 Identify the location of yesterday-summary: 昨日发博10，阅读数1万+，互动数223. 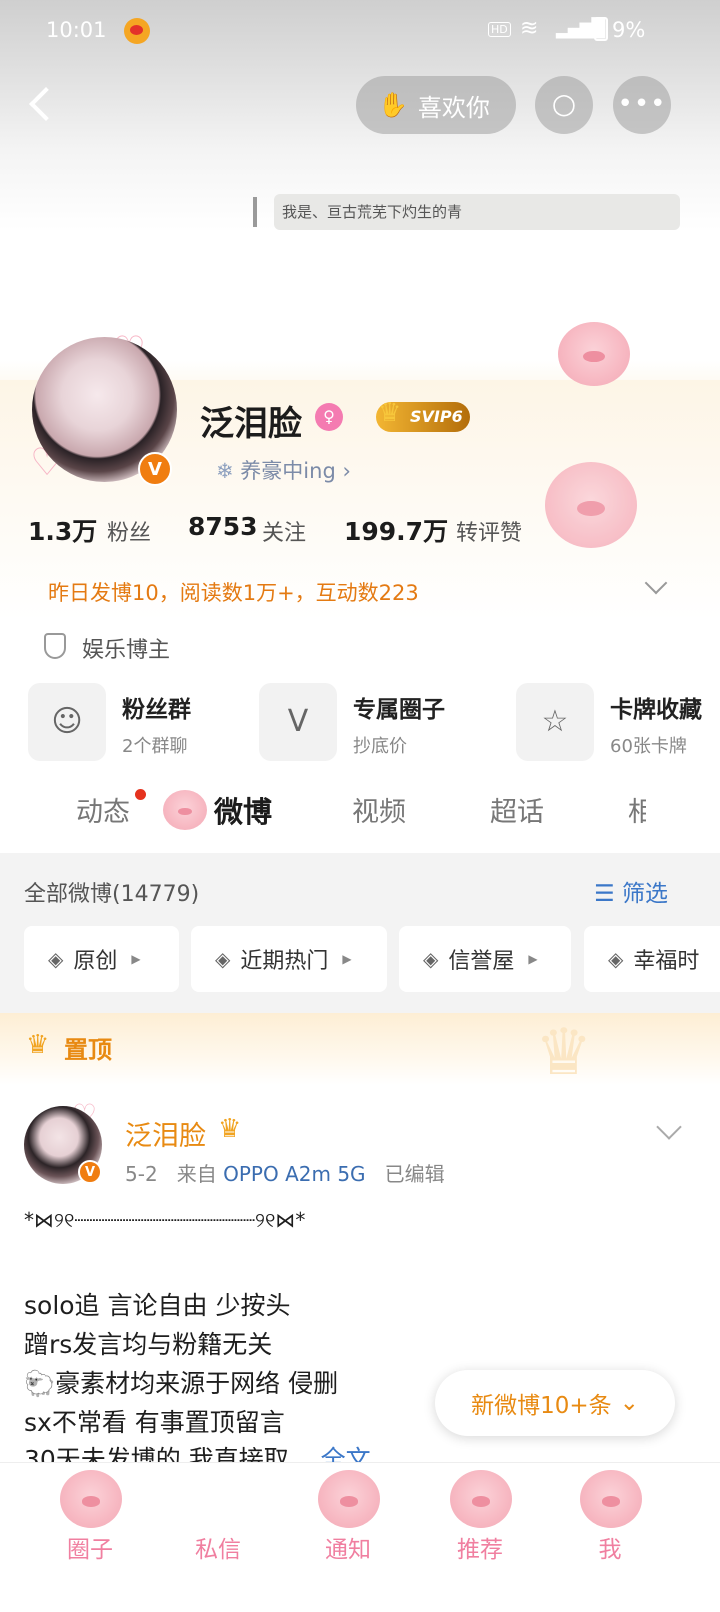
(233, 592).